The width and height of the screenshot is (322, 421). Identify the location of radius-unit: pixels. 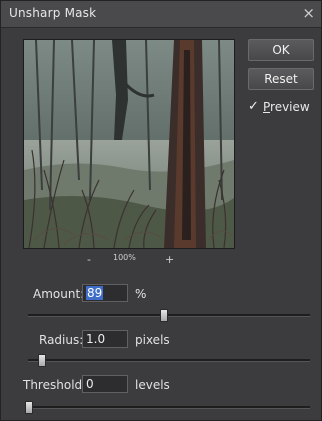
(152, 340).